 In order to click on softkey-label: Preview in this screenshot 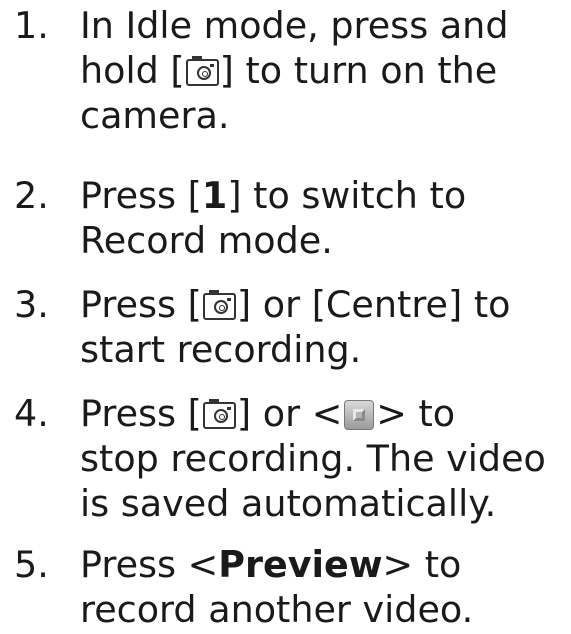, I will do `click(300, 564)`.